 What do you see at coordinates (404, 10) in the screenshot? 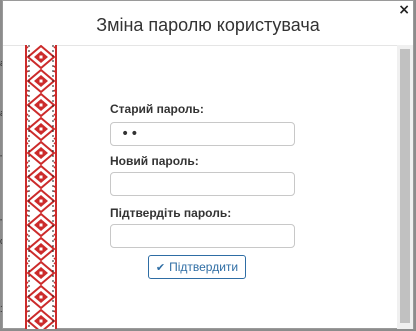
I see `close-icon: ×` at bounding box center [404, 10].